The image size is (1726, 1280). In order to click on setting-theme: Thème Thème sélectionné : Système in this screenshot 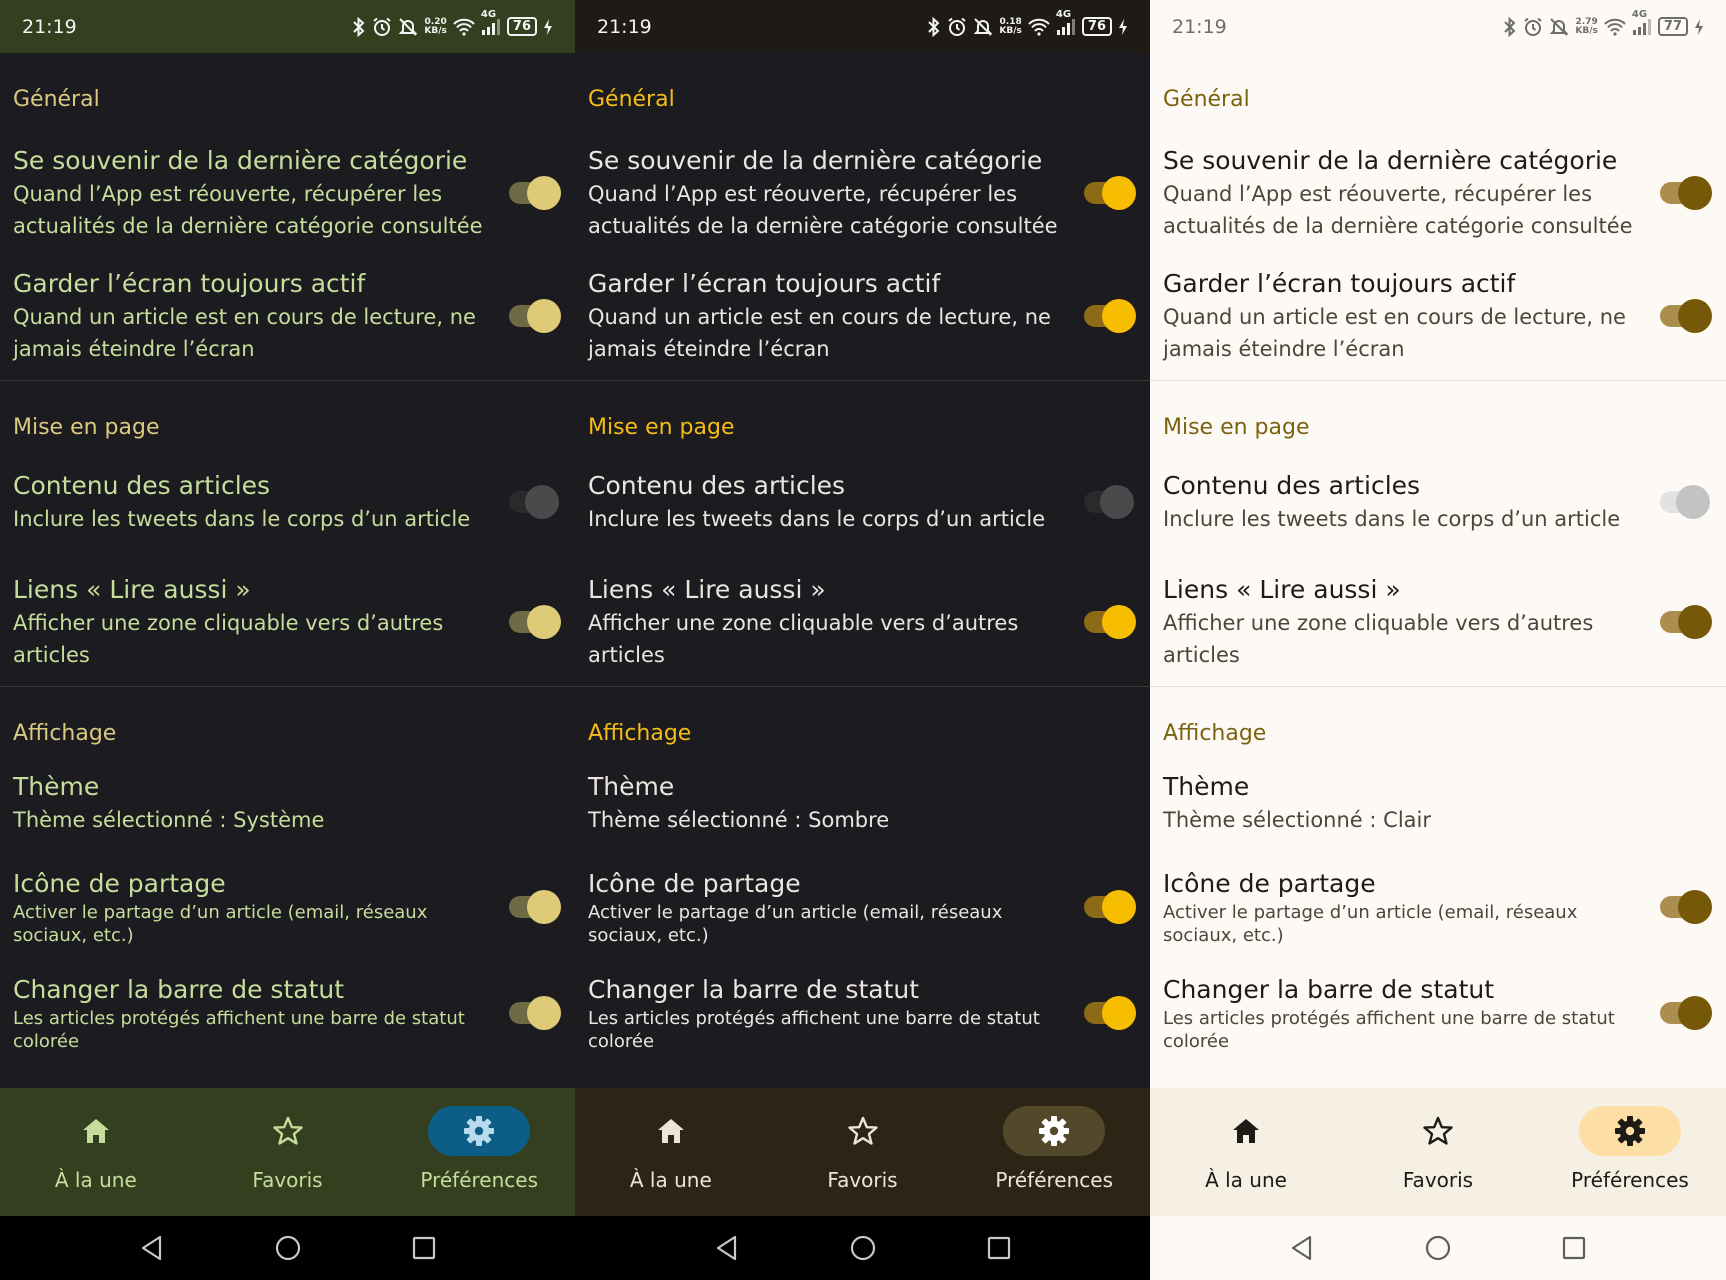, I will do `click(287, 803)`.